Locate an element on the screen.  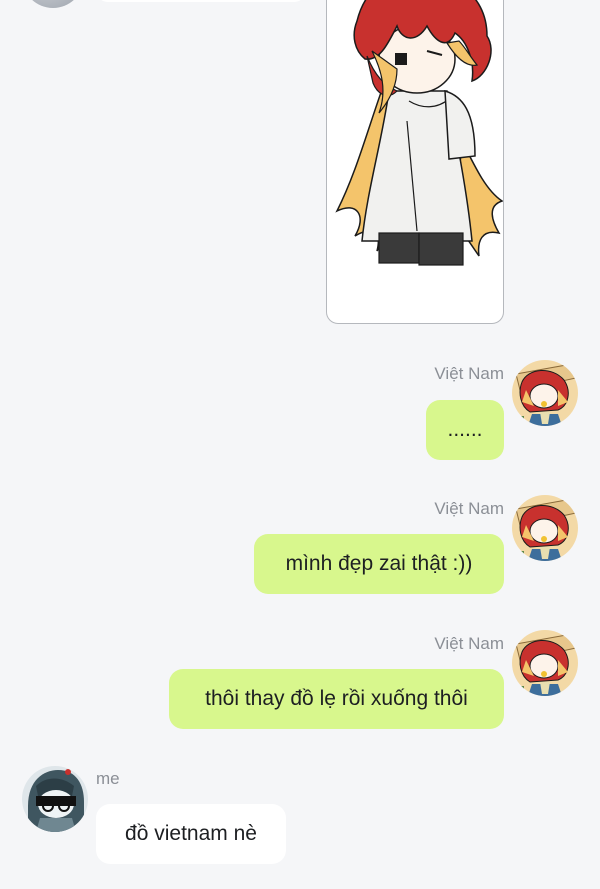
image-message is located at coordinates (415, 162).